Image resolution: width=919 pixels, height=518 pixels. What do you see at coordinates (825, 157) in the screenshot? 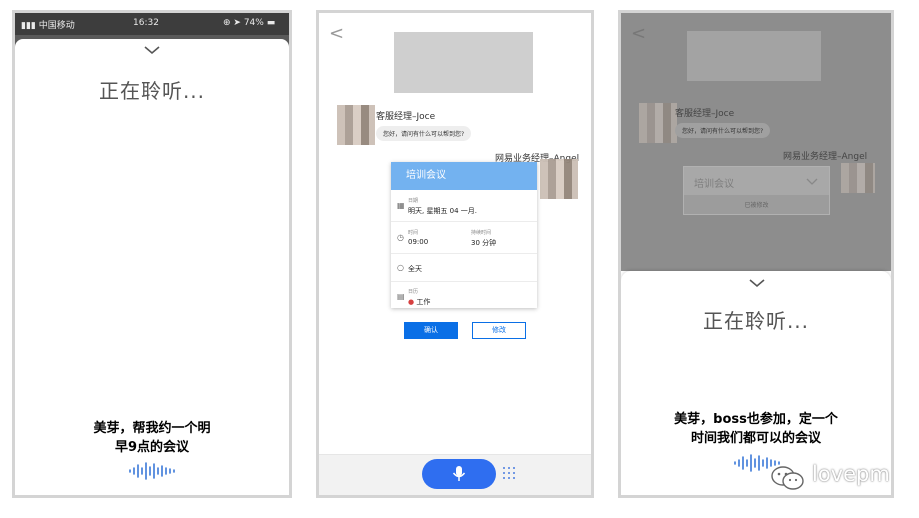
I see `user-name: 网易业务经理–Angel` at bounding box center [825, 157].